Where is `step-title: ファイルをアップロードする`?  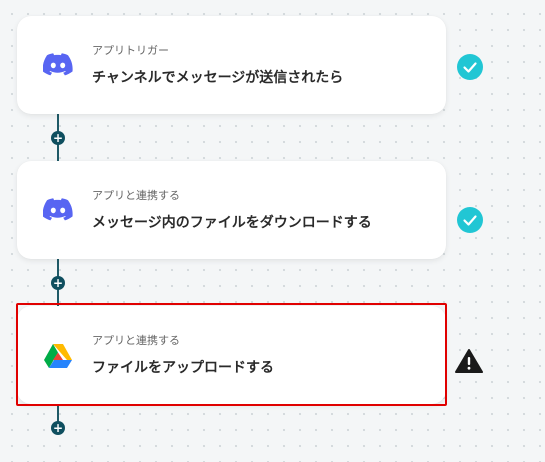
step-title: ファイルをアップロードする is located at coordinates (183, 368).